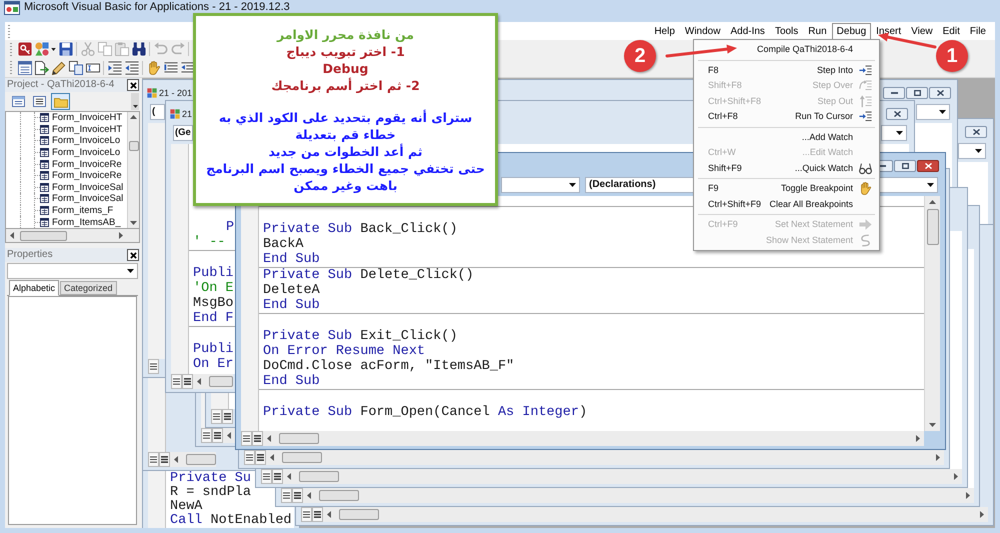 This screenshot has width=1000, height=533. Describe the element at coordinates (425, 412) in the screenshot. I see `code-line: Private Sub Form_Open(Cancel As Integer)` at that location.